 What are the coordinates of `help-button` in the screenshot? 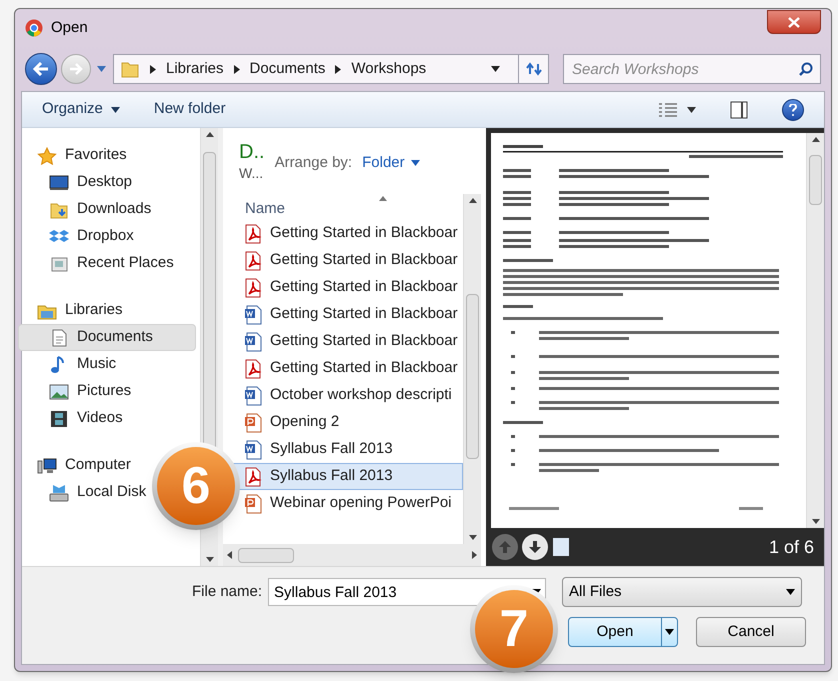 It's located at (793, 109).